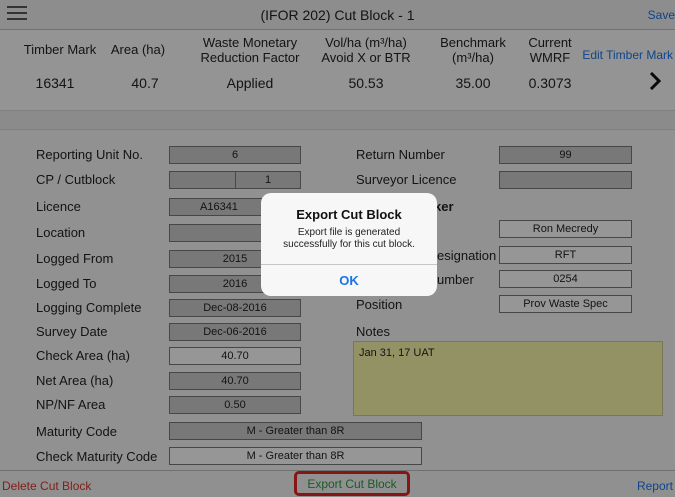 This screenshot has width=675, height=497. I want to click on dialog-title: Export Cut Block, so click(349, 214).